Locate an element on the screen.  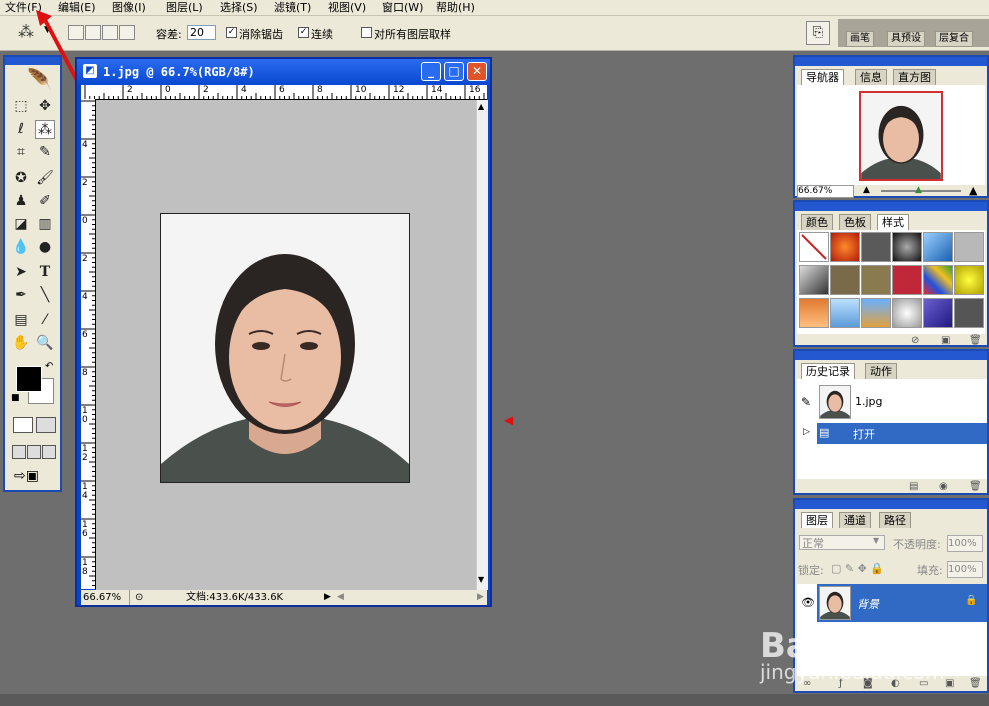
vertical-scrollbar: ▲ ▼ is located at coordinates (482, 345).